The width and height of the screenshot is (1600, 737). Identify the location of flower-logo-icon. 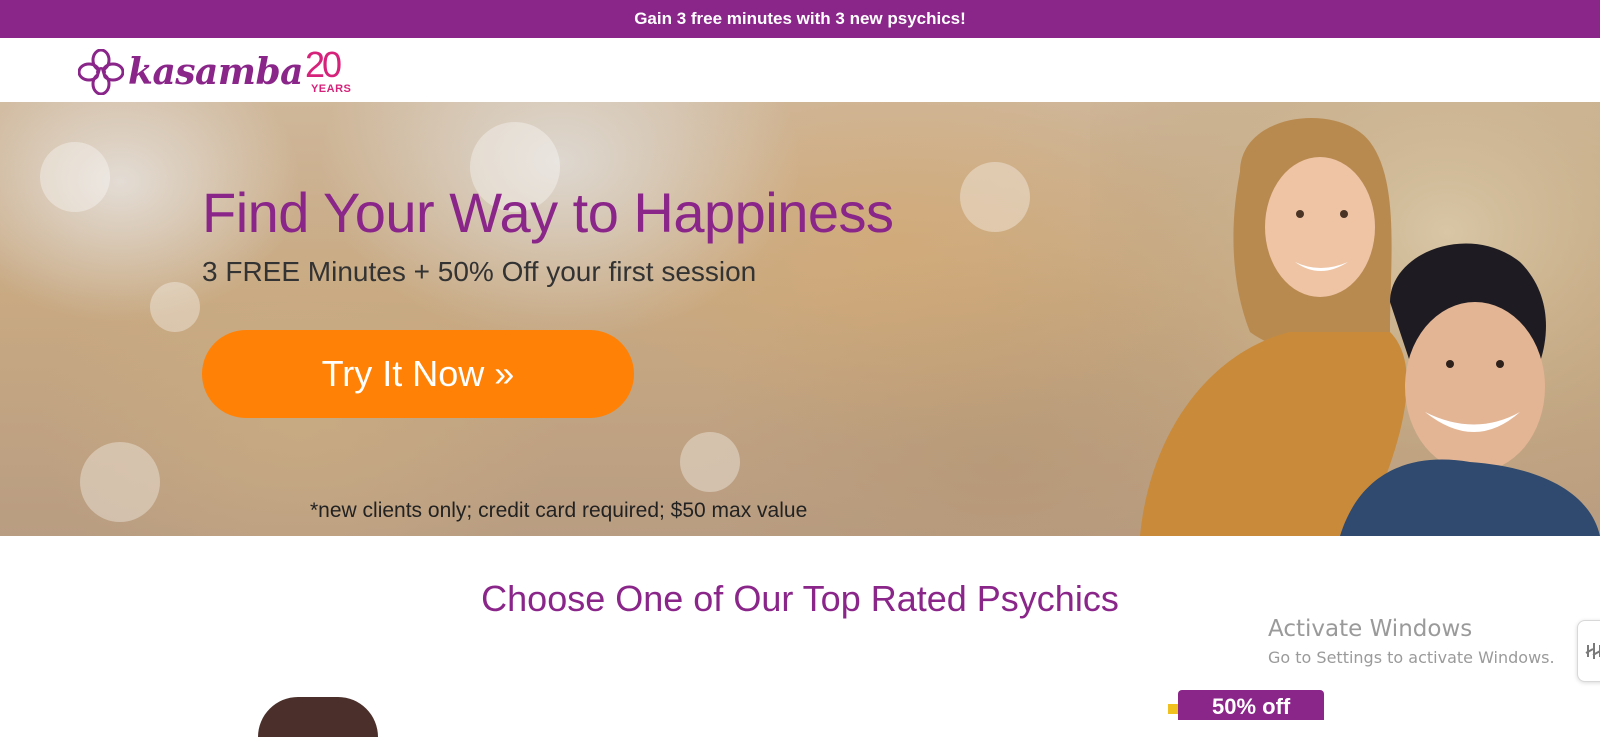
(101, 72).